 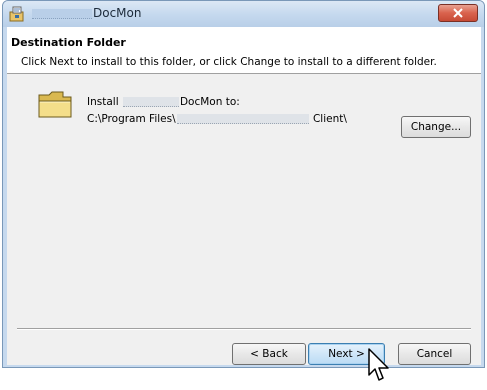 I want to click on install-label: Install DocMon to:, so click(x=163, y=102).